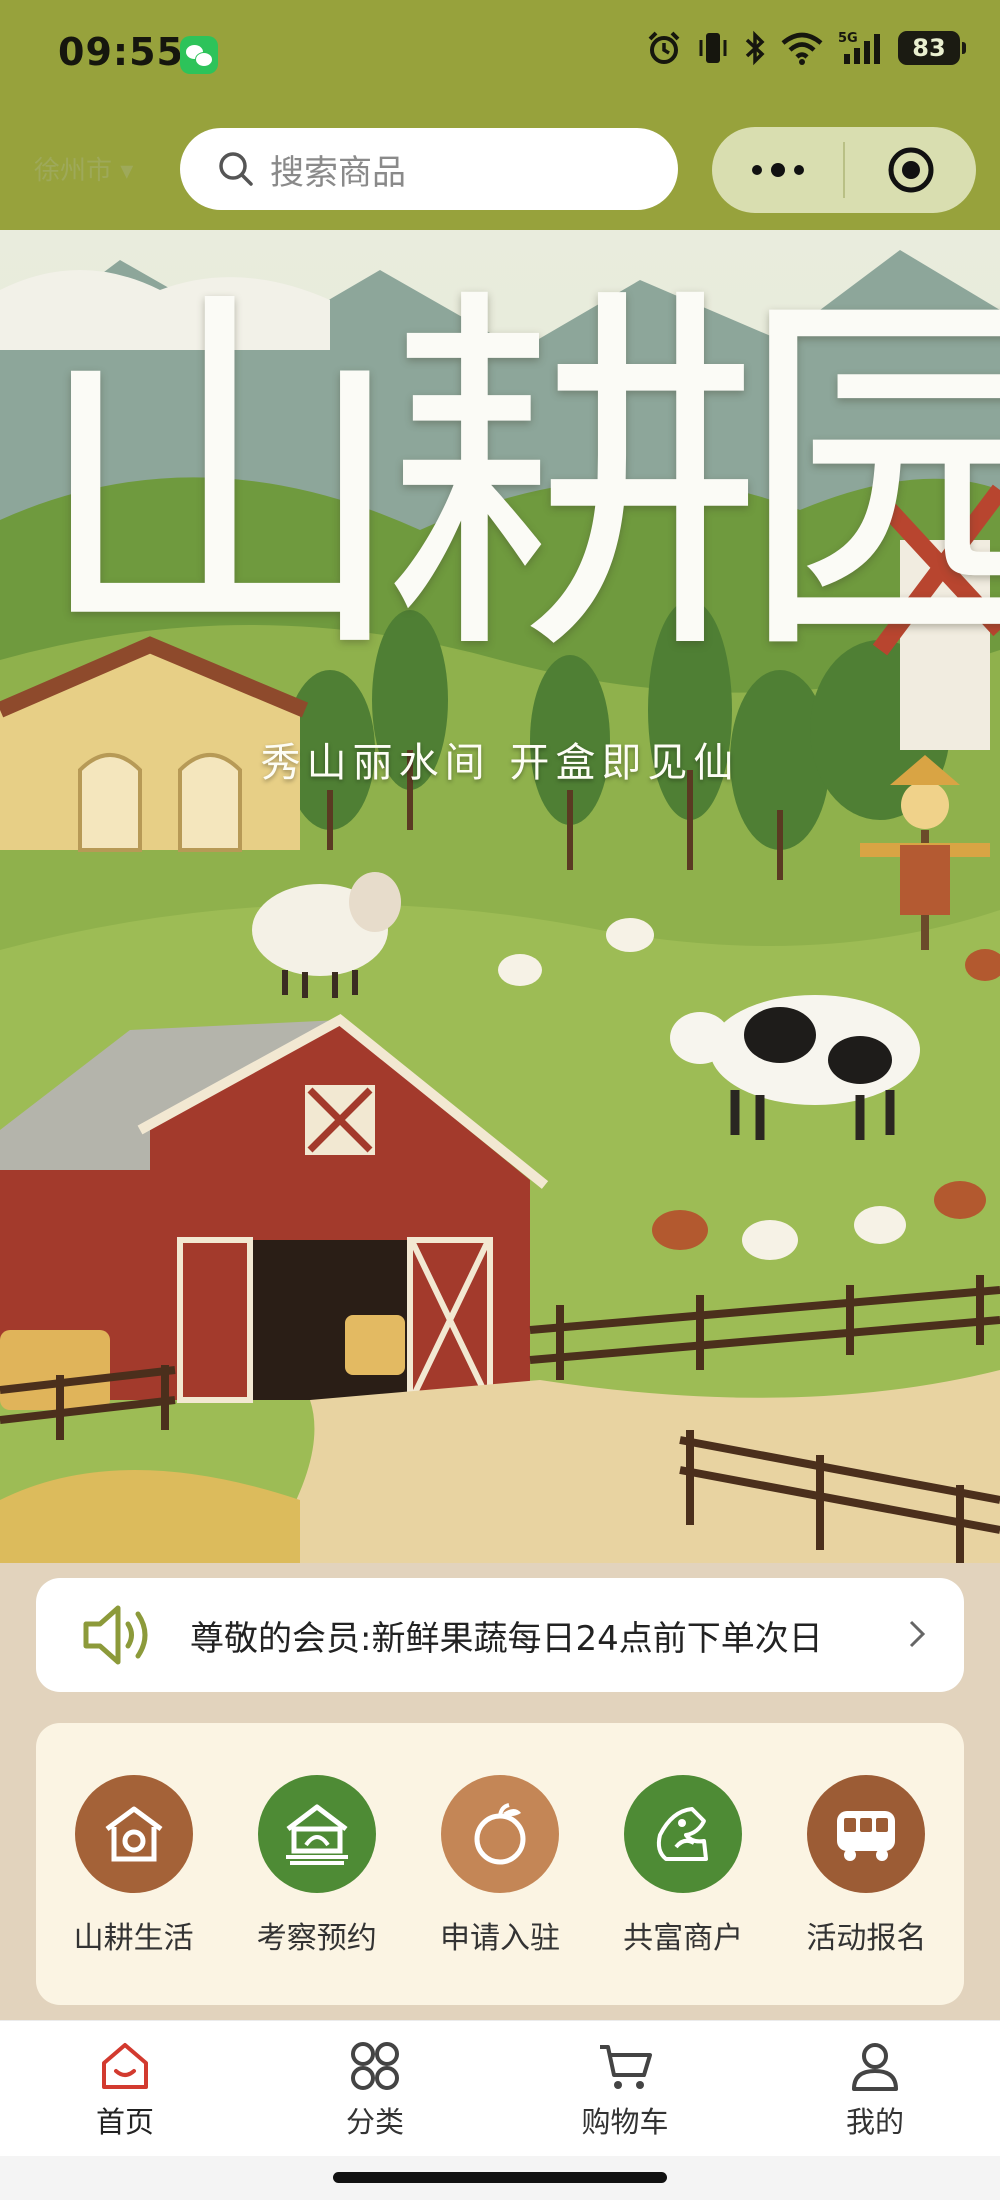  What do you see at coordinates (429, 169) in the screenshot?
I see `search-bar: 搜索商品` at bounding box center [429, 169].